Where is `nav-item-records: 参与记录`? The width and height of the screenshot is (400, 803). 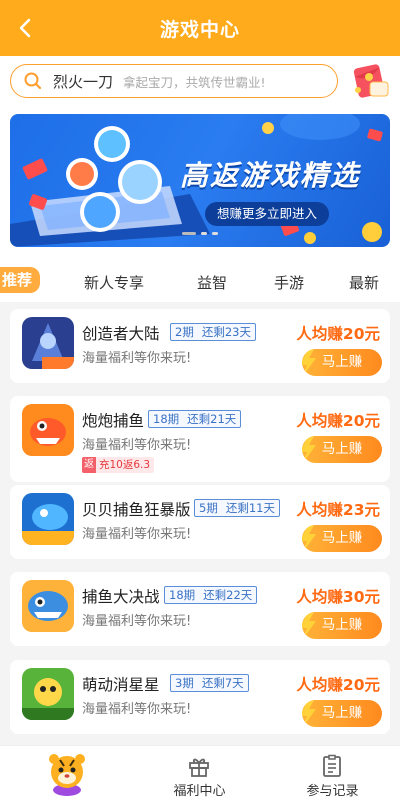 nav-item-records: 参与记录 is located at coordinates (332, 774).